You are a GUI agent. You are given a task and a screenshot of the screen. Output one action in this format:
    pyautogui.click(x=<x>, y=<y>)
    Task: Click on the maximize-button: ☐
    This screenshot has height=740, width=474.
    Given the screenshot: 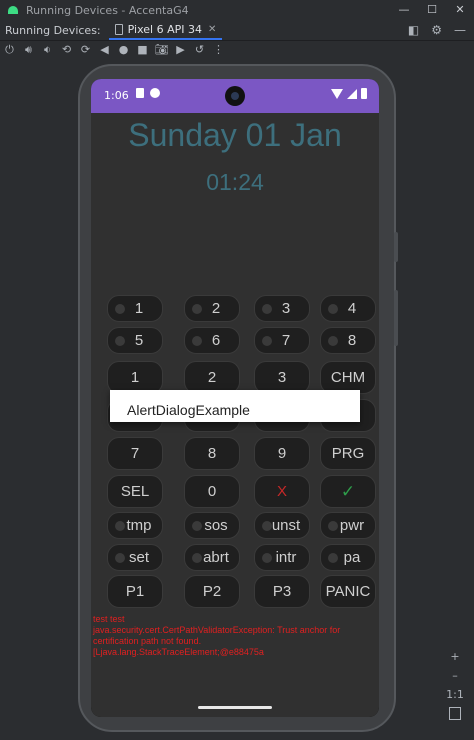 What is the action you would take?
    pyautogui.click(x=432, y=10)
    